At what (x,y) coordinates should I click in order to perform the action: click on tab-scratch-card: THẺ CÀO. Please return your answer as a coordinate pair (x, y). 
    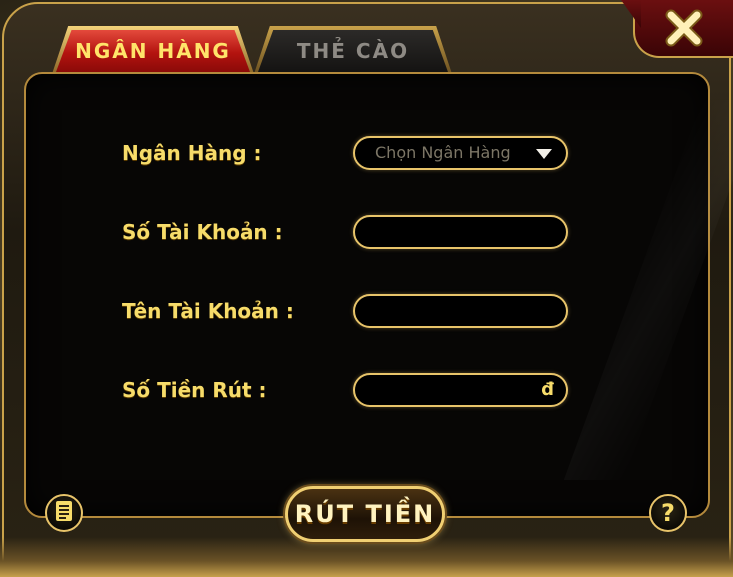
    Looking at the image, I should click on (353, 51).